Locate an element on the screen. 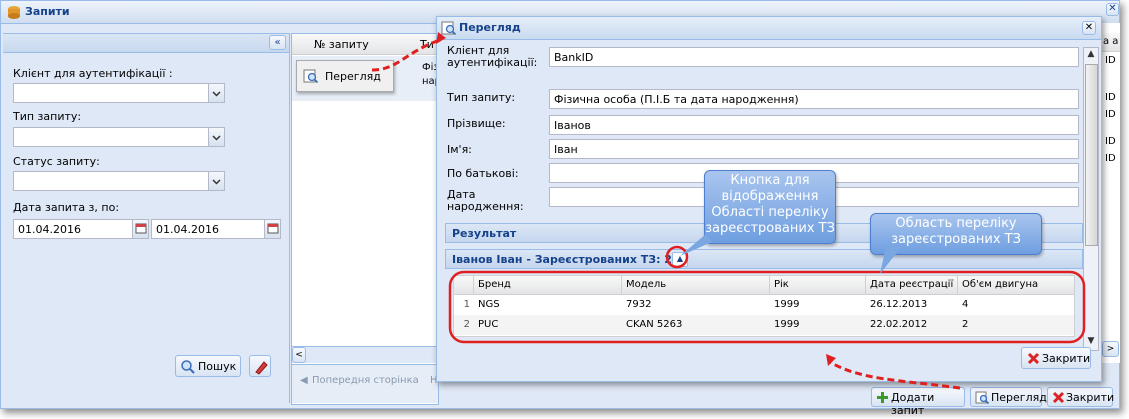 The height and width of the screenshot is (419, 1129). view-button: Перегляд is located at coordinates (1008, 397).